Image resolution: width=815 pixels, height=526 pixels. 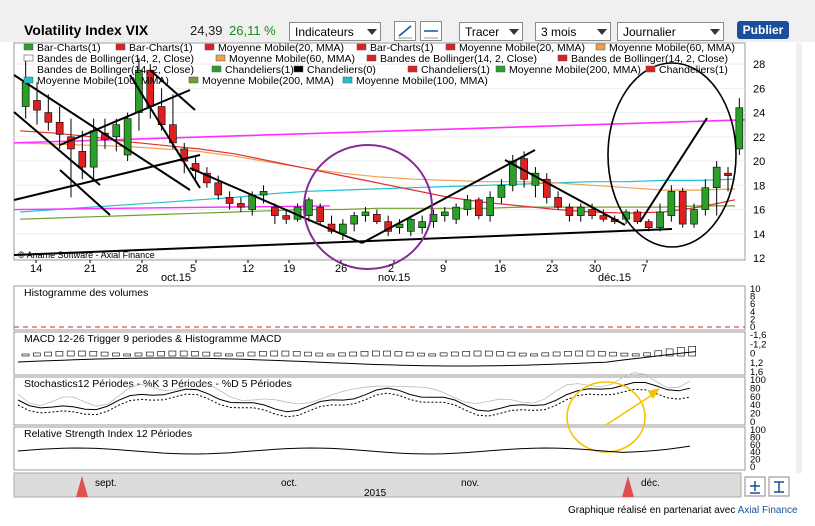 What do you see at coordinates (614, 278) in the screenshot?
I see `x-month-label: déc.15` at bounding box center [614, 278].